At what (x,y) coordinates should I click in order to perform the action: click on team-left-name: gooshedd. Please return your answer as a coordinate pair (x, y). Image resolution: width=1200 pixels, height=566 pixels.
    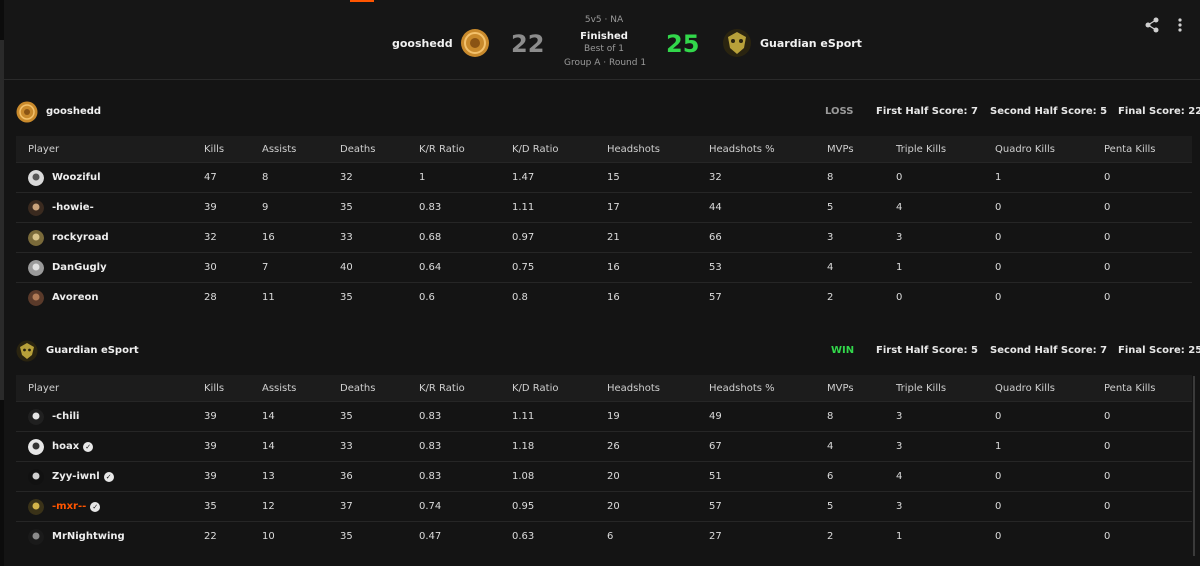
    Looking at the image, I should click on (422, 43).